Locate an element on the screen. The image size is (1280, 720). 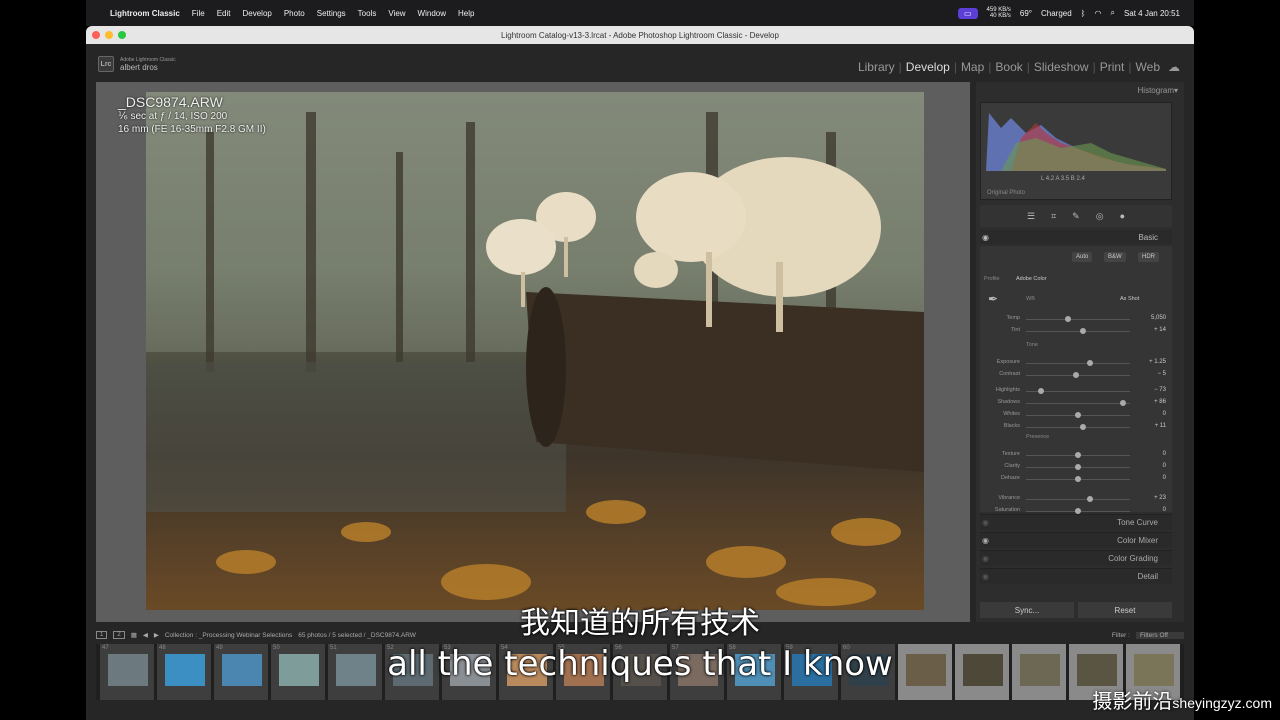
tone-curve-panel: ◉ Tone Curve is located at coordinates (1076, 522).